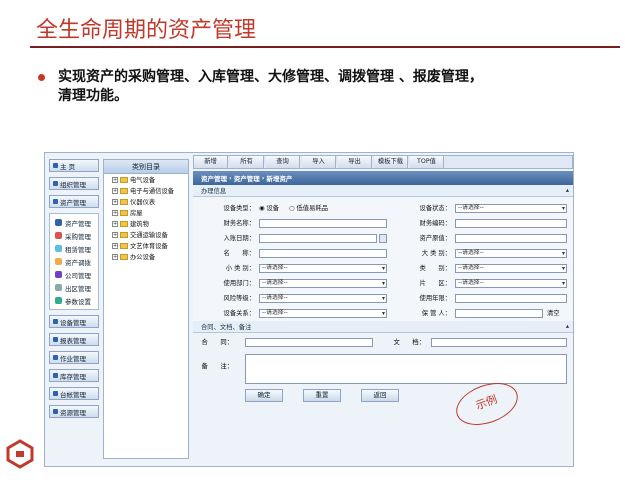 The width and height of the screenshot is (640, 480). What do you see at coordinates (146, 179) in the screenshot?
I see `tree-item: + 电气设备` at bounding box center [146, 179].